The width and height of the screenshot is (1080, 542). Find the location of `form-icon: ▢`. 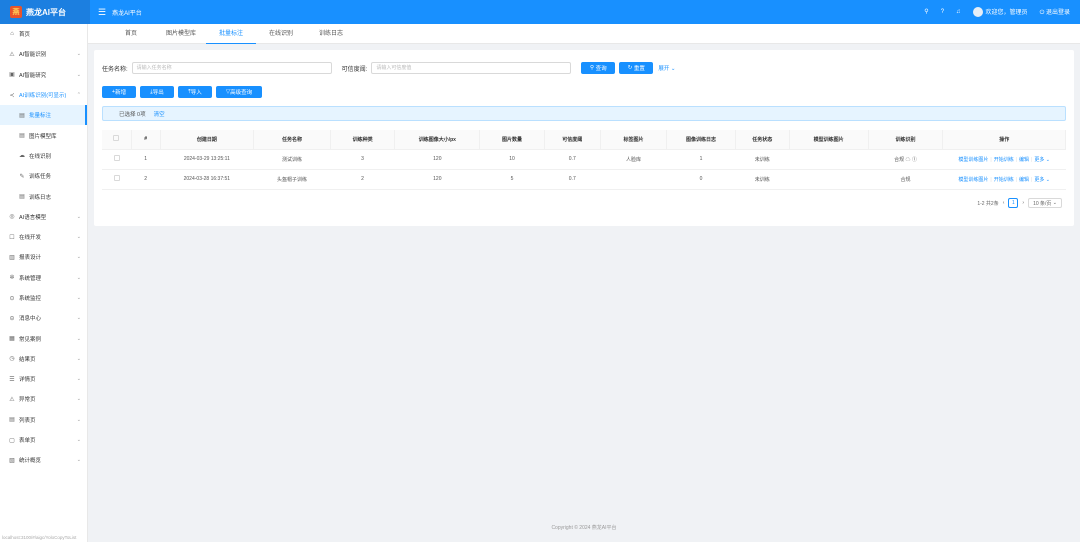

form-icon: ▢ is located at coordinates (12, 440).